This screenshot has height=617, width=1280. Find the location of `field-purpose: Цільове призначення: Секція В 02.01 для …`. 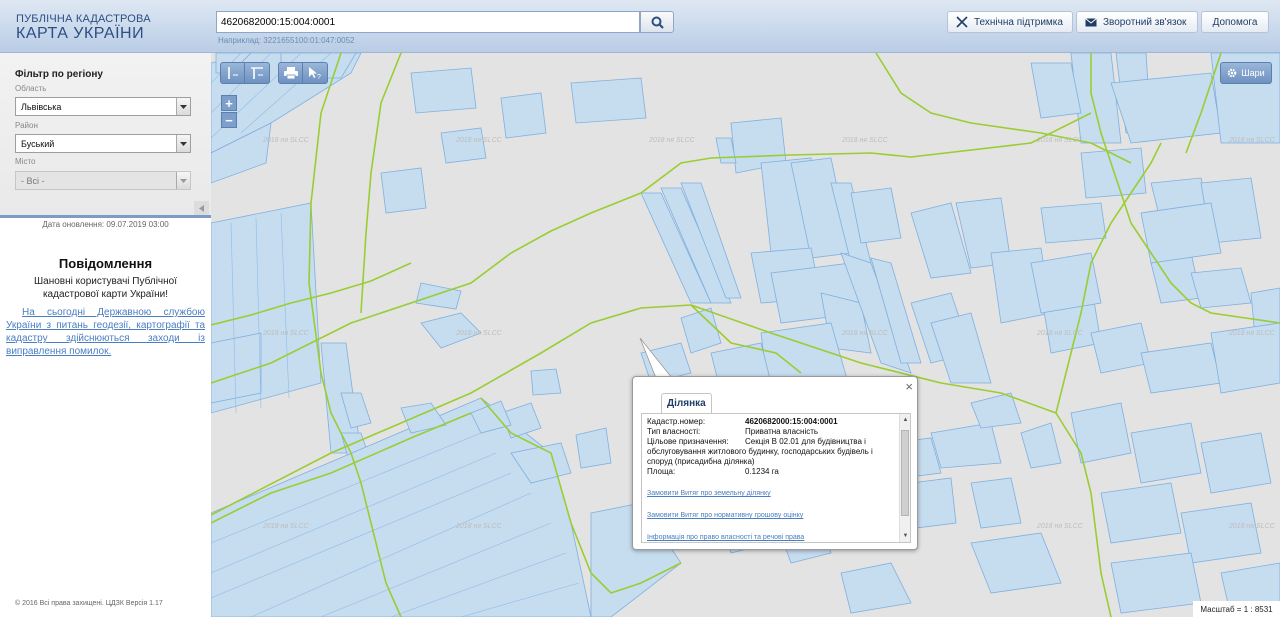

field-purpose: Цільове призначення: Секція В 02.01 для … is located at coordinates (771, 442).